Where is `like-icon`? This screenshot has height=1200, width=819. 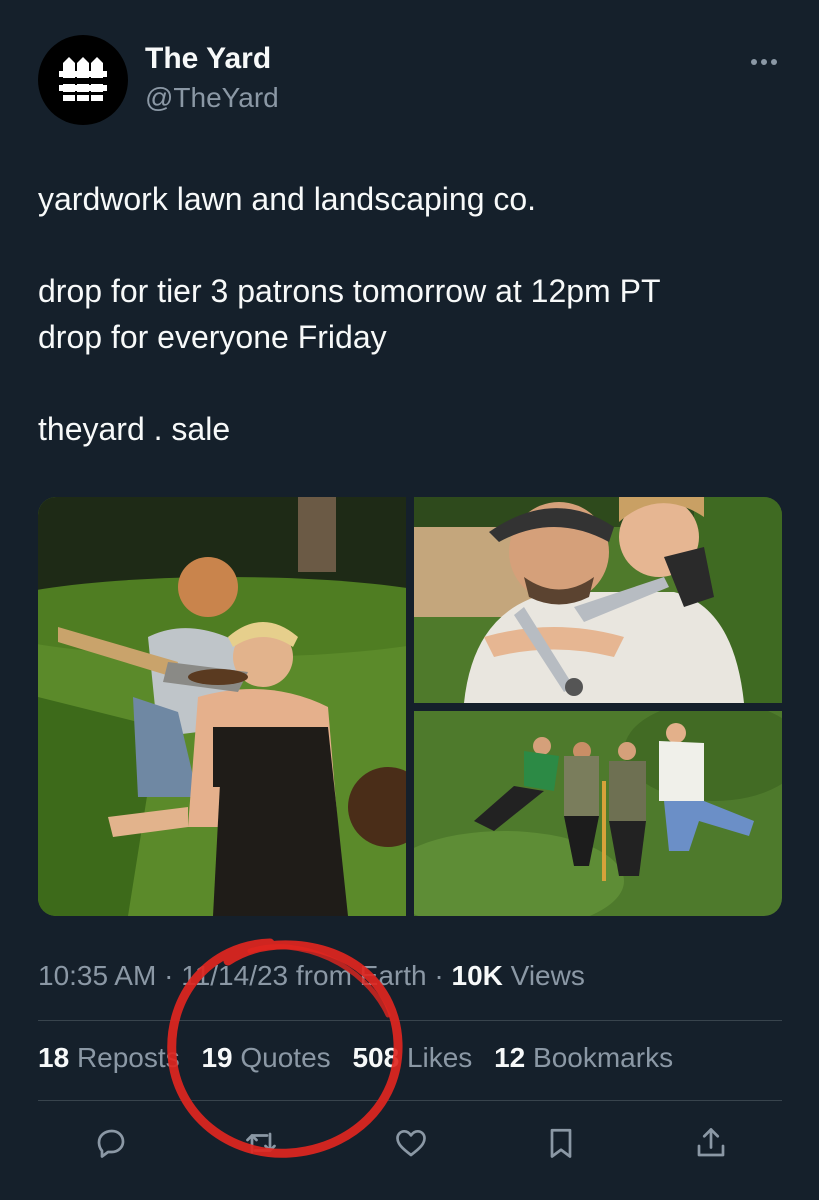
like-icon is located at coordinates (411, 1143).